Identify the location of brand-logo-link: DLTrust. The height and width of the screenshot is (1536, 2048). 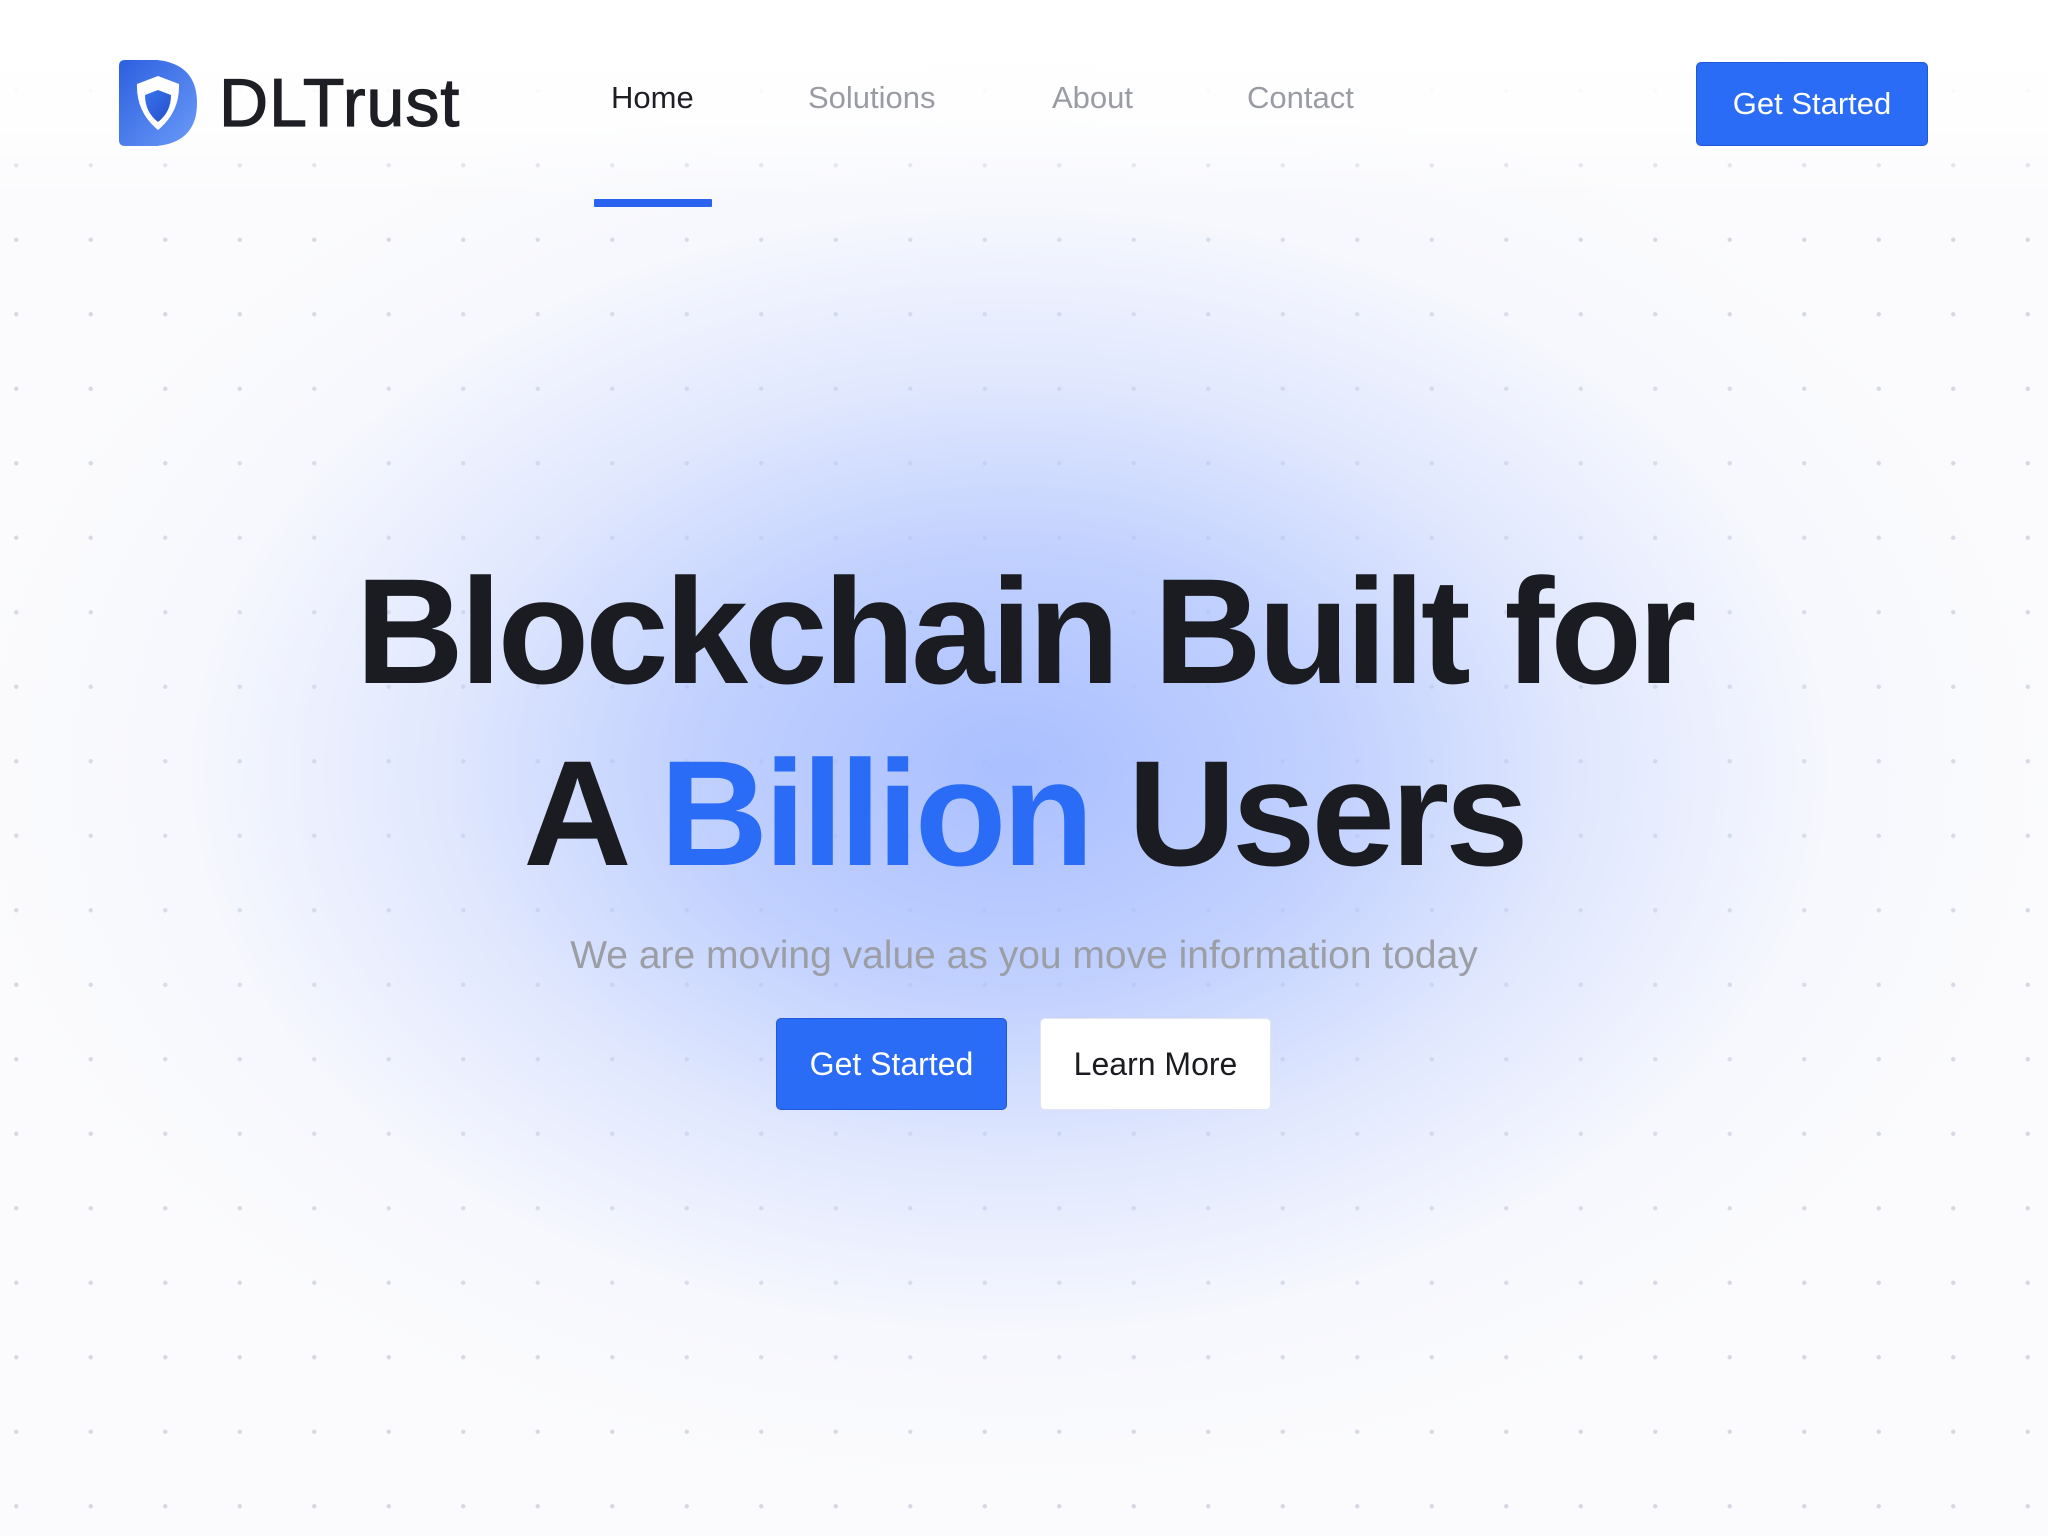
(289, 103).